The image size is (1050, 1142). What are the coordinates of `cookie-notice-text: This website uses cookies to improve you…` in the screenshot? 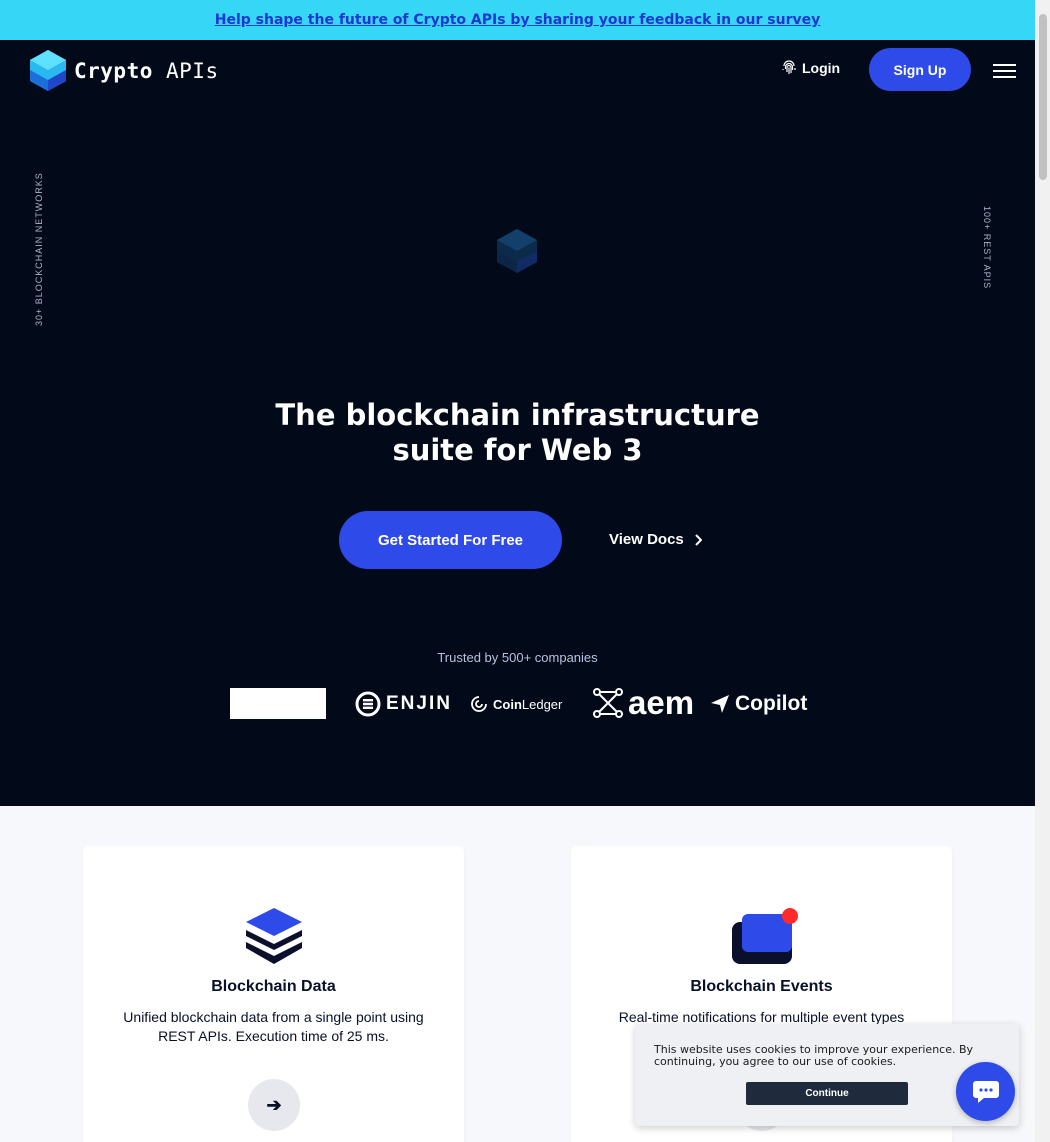 It's located at (814, 1055).